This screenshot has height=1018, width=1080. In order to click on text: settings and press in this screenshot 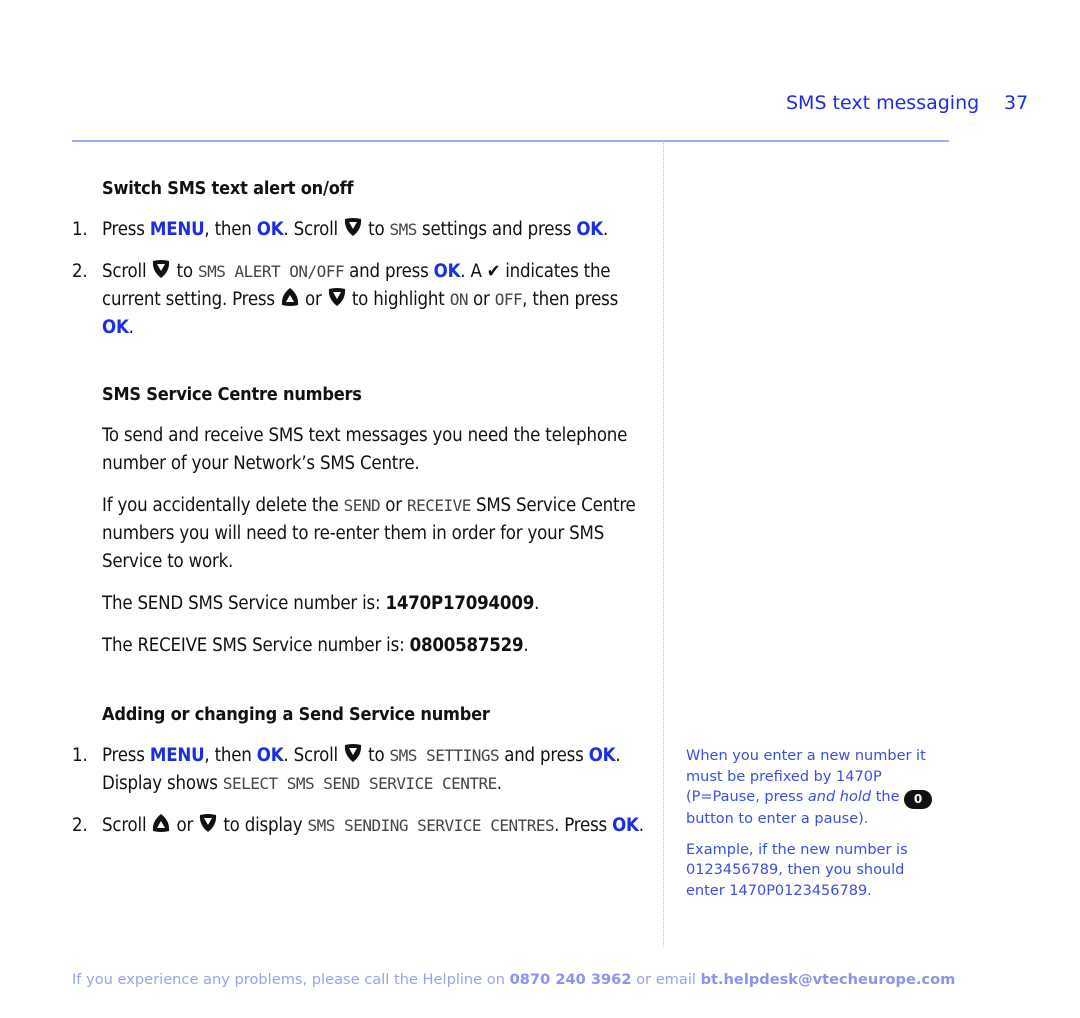, I will do `click(496, 229)`.